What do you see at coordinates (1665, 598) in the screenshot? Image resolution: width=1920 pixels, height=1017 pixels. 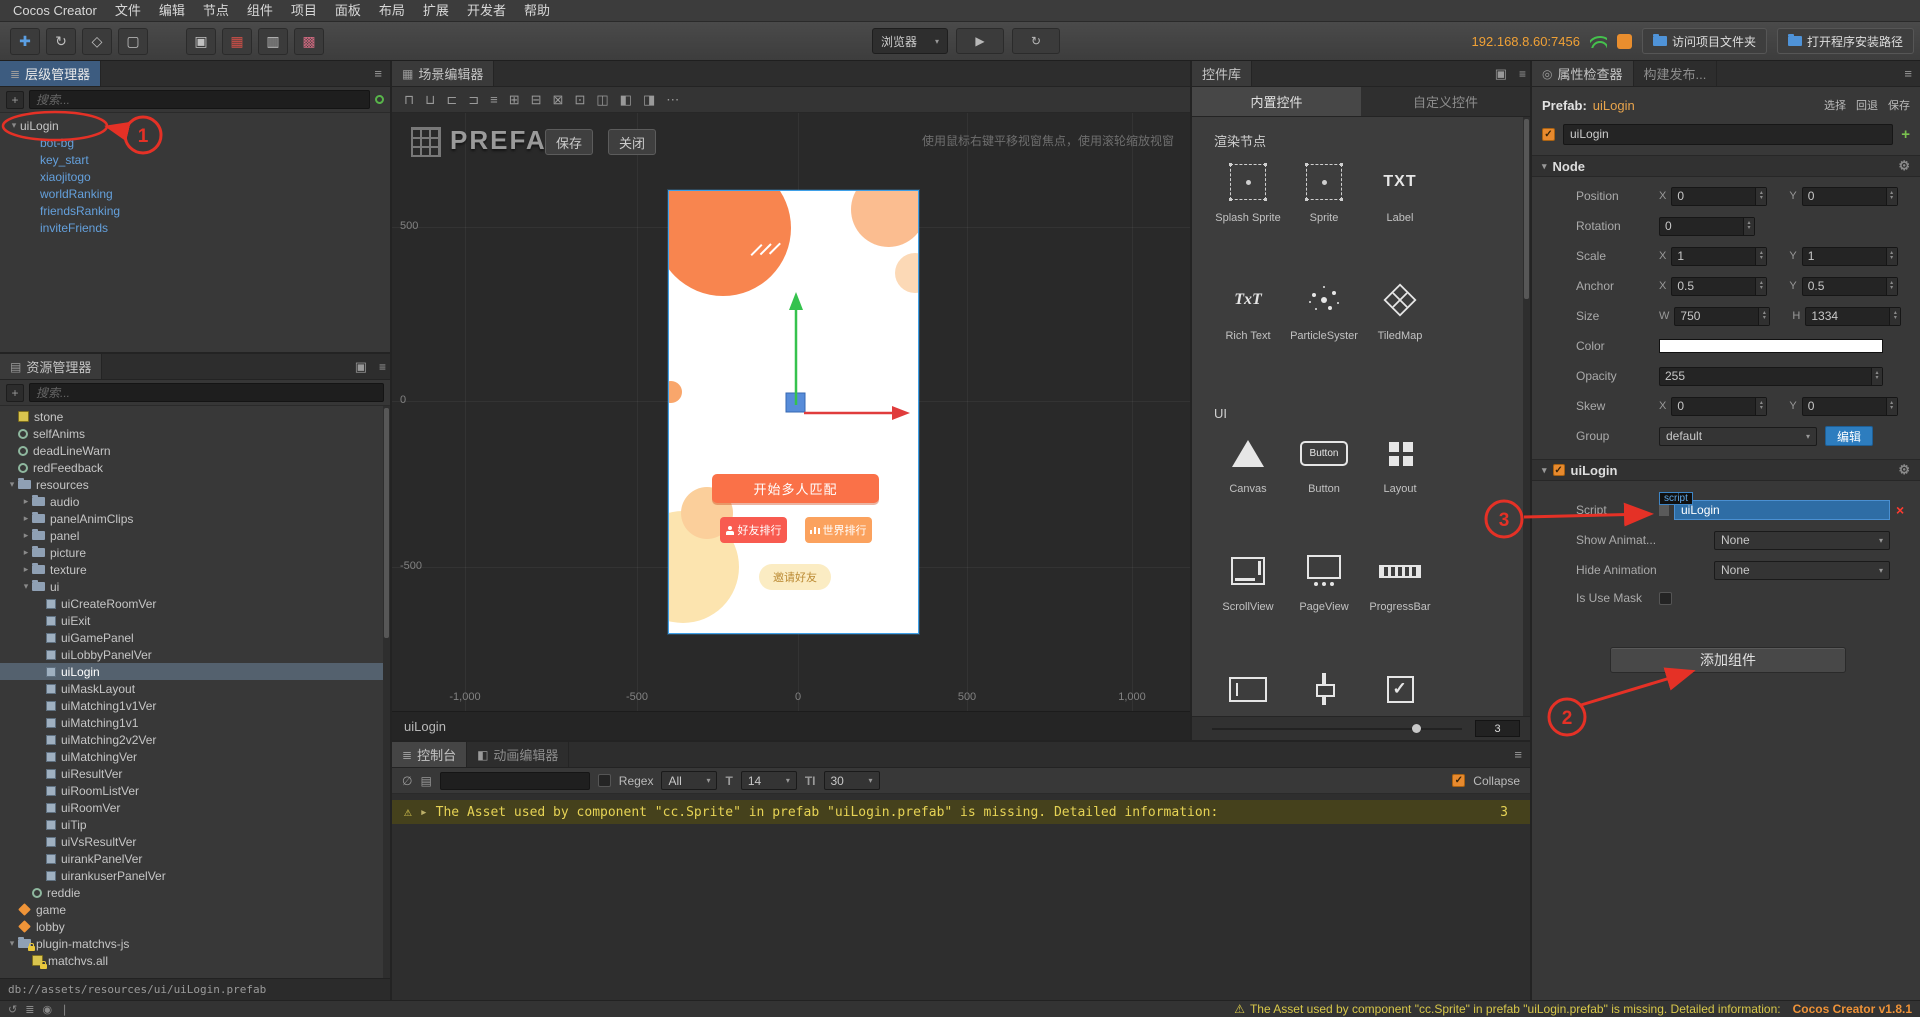 I see `is-use-mask-checkbox` at bounding box center [1665, 598].